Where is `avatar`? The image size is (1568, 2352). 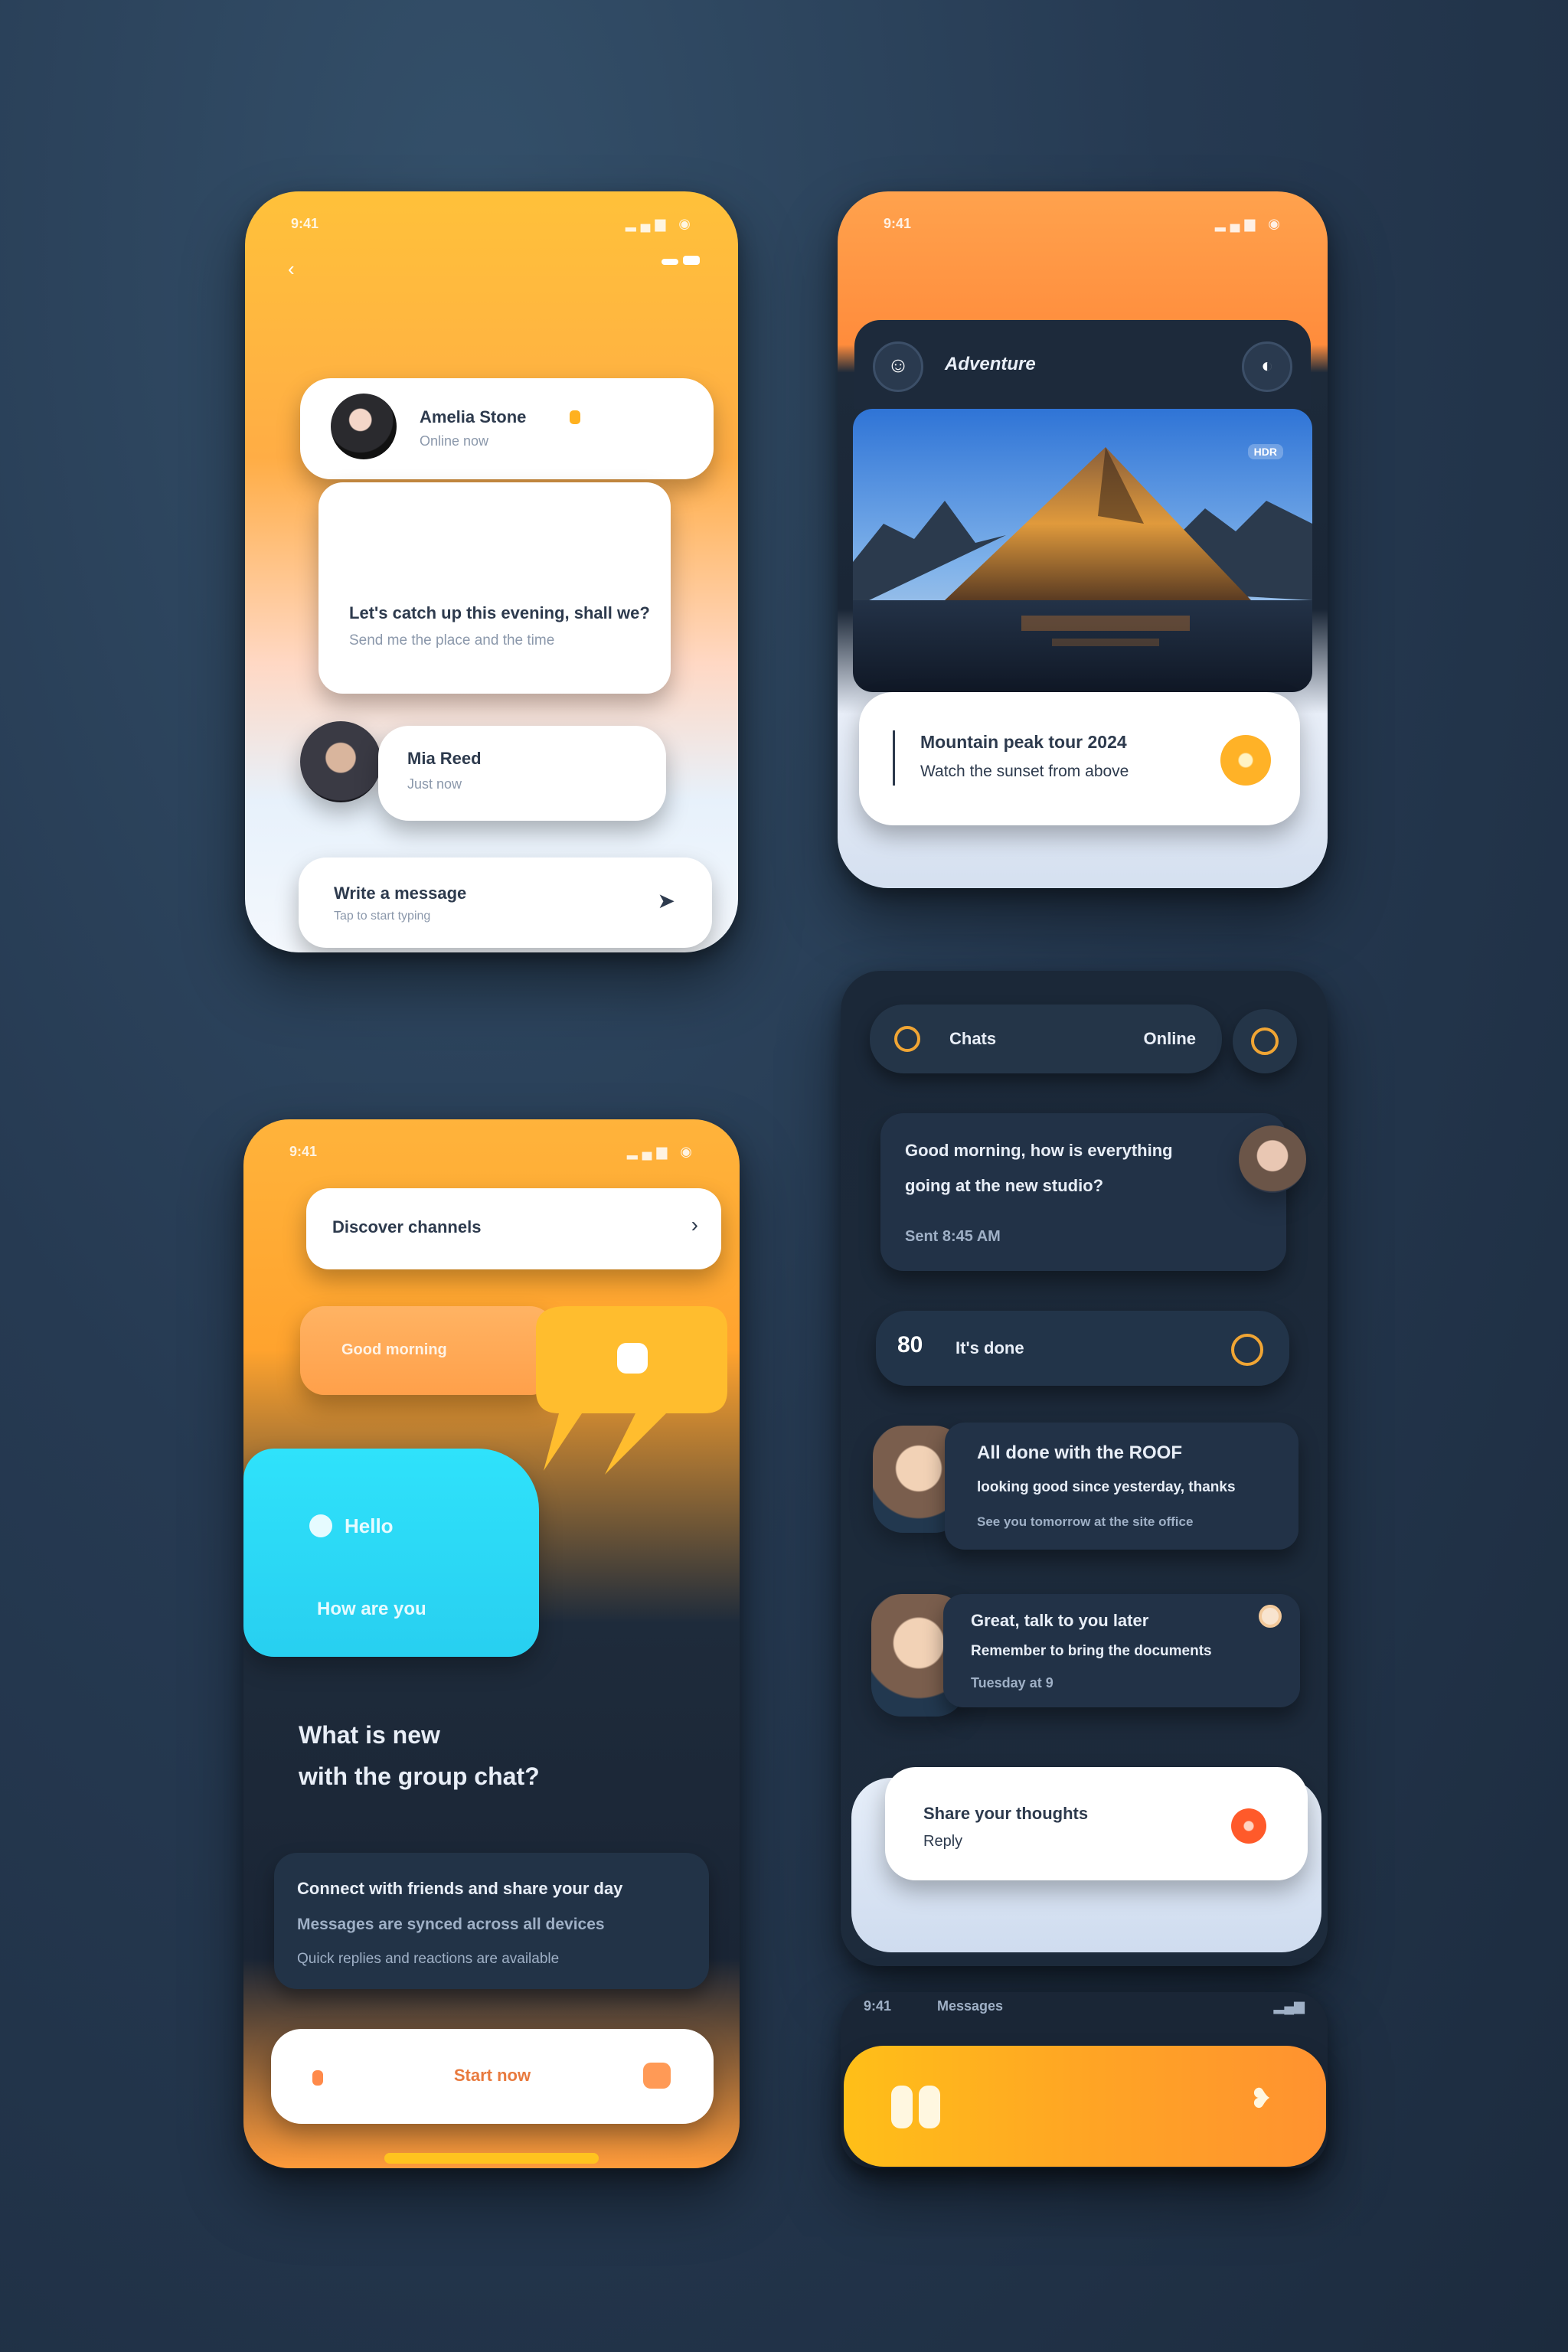 avatar is located at coordinates (364, 426).